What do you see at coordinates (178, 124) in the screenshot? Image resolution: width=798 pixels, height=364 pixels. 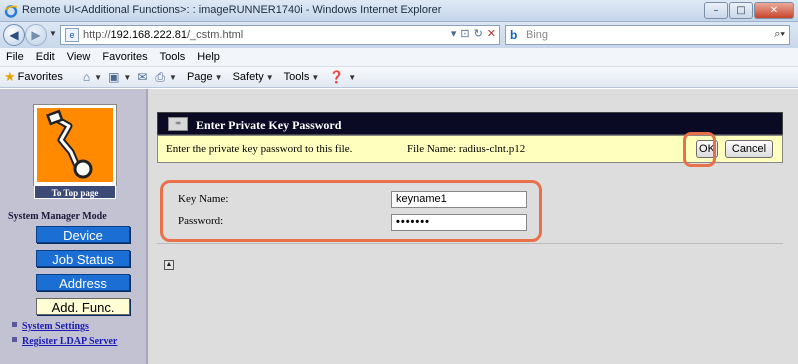 I see `keyboard-icon: ⌨` at bounding box center [178, 124].